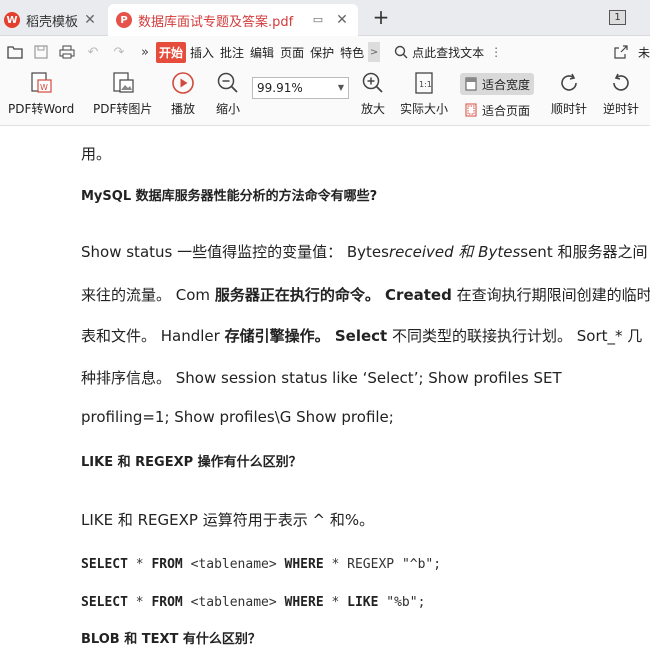  I want to click on menu-right-area: 未, so click(628, 52).